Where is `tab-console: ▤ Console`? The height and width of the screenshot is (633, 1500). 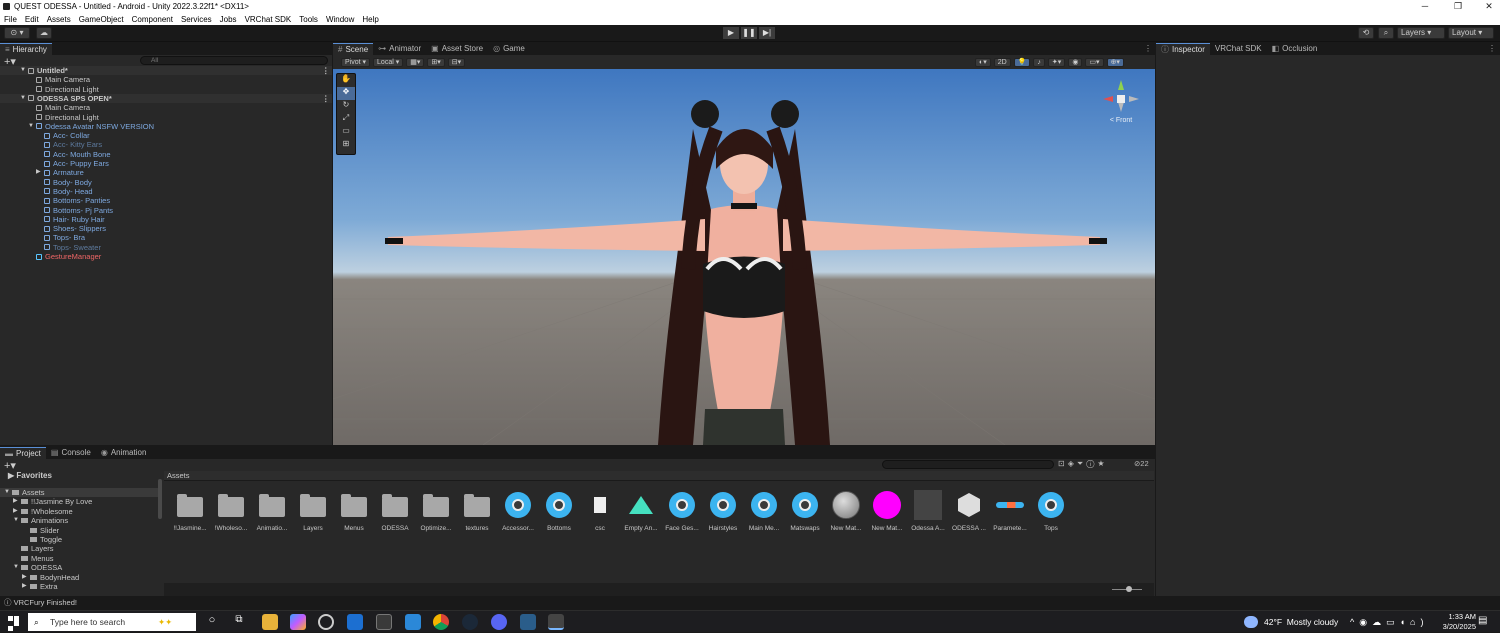
tab-console: ▤ Console is located at coordinates (71, 453).